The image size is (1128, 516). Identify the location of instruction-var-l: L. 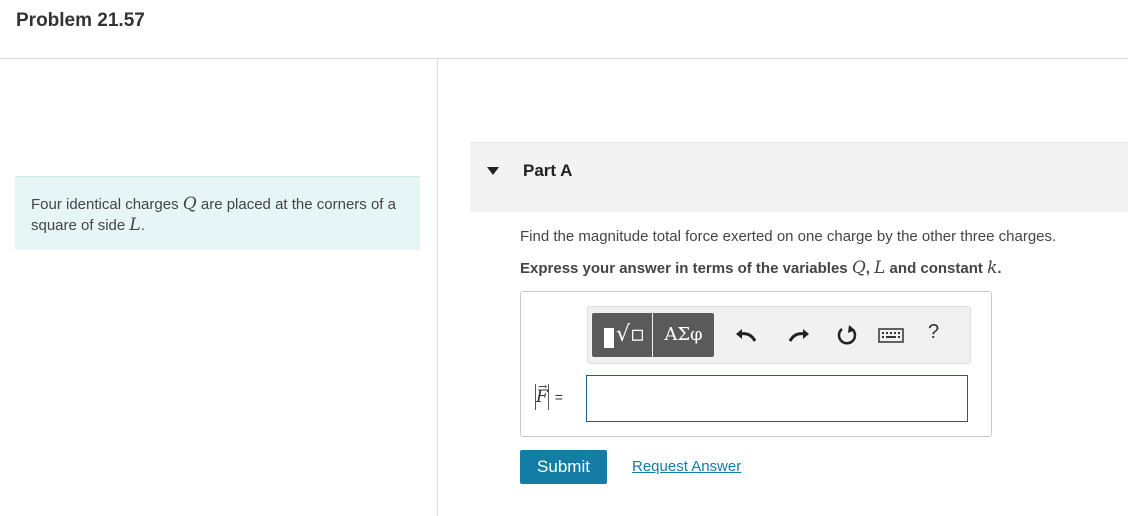
(880, 268).